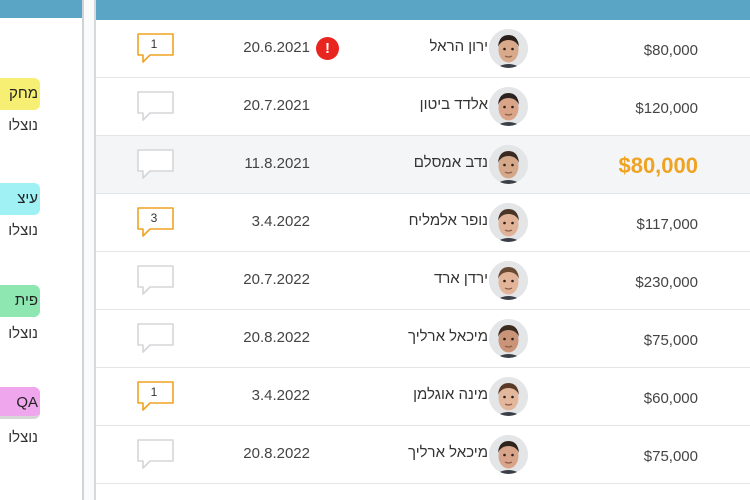 The height and width of the screenshot is (500, 750). I want to click on person-name: ירון הראל, so click(459, 46).